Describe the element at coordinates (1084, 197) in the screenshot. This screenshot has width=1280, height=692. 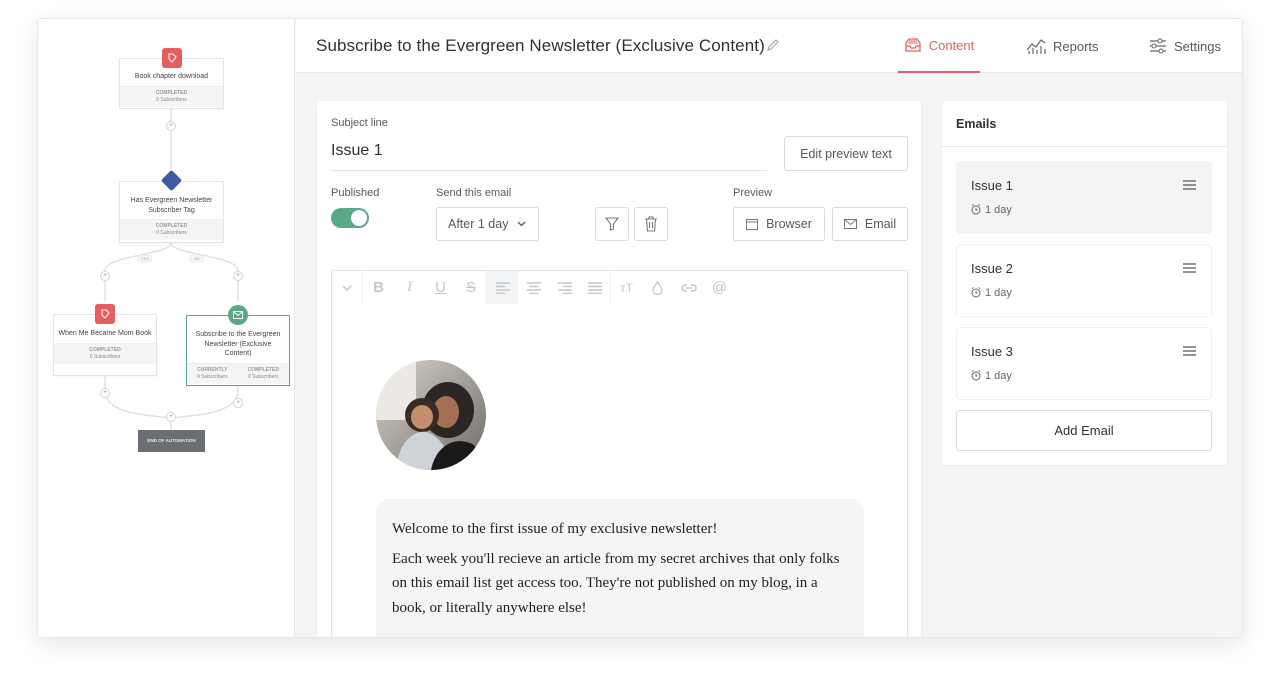
I see `email-item-issue-1: Issue 1 1 day` at that location.